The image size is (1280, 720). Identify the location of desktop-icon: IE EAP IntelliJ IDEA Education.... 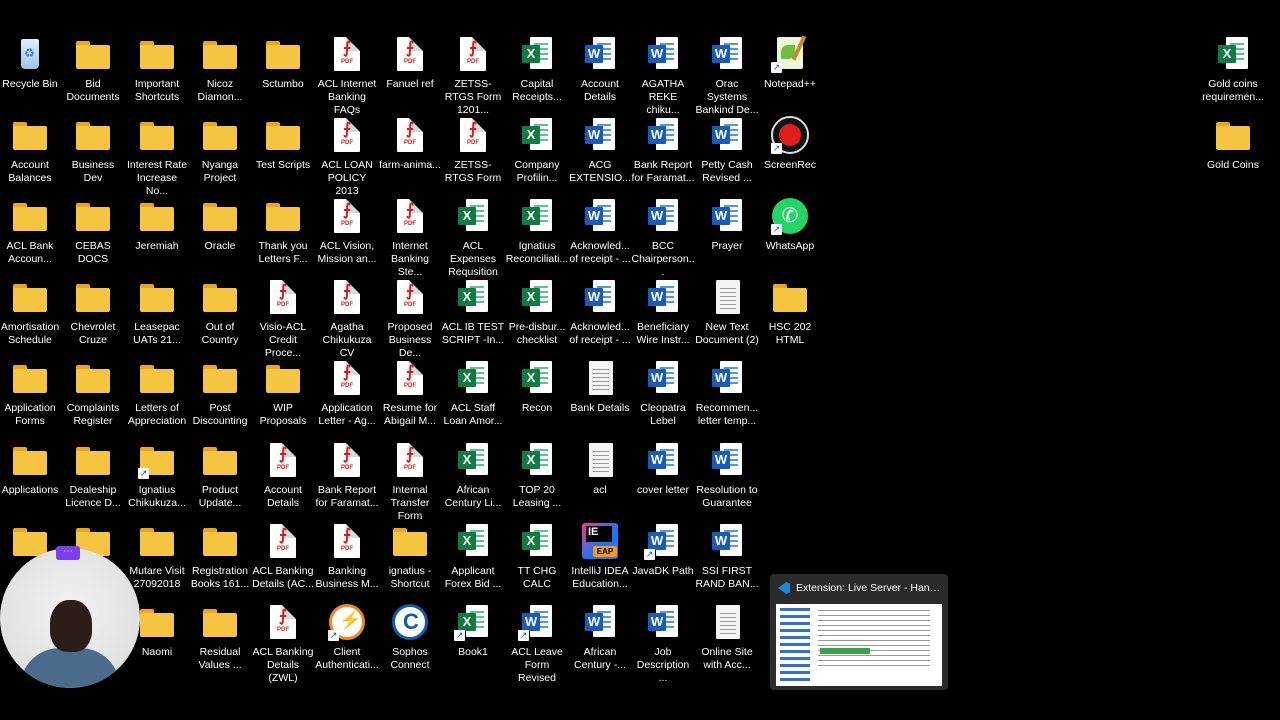
(600, 561).